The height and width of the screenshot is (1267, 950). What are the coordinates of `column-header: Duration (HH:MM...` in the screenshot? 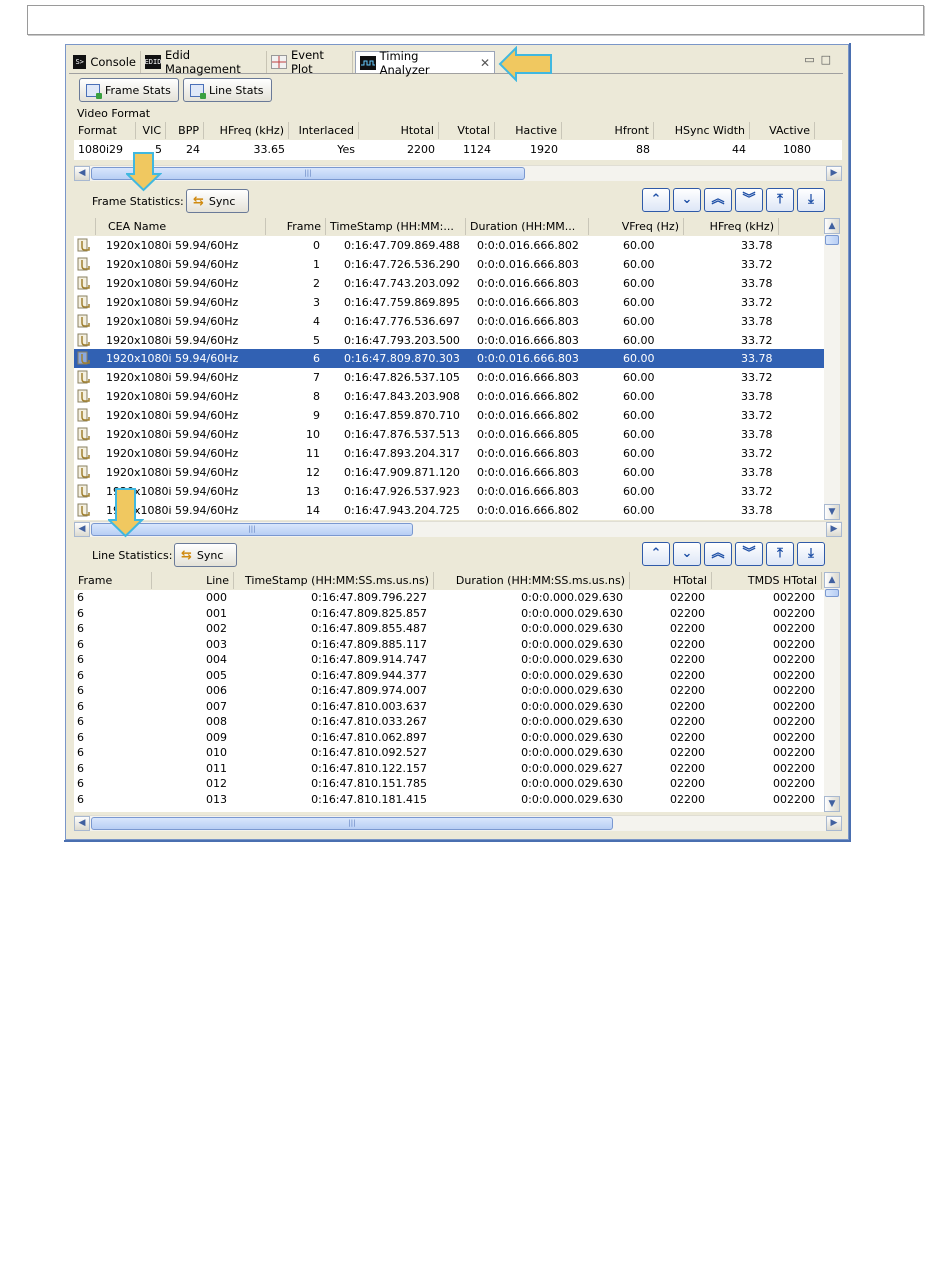 It's located at (527, 226).